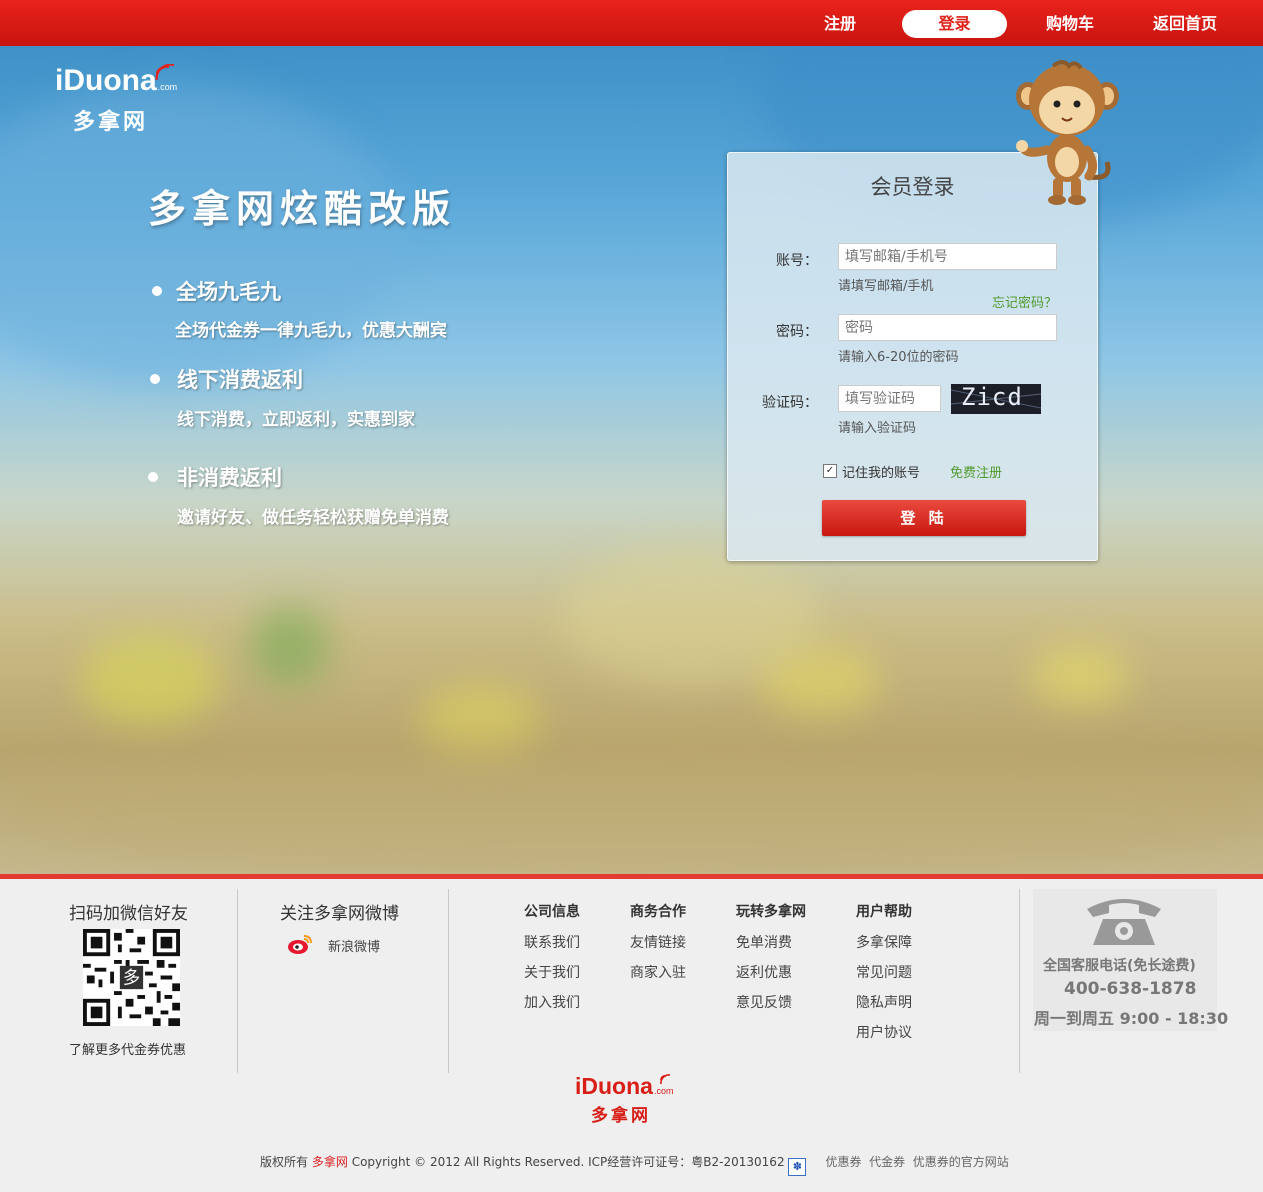  I want to click on remember-checkbox: ✓, so click(830, 471).